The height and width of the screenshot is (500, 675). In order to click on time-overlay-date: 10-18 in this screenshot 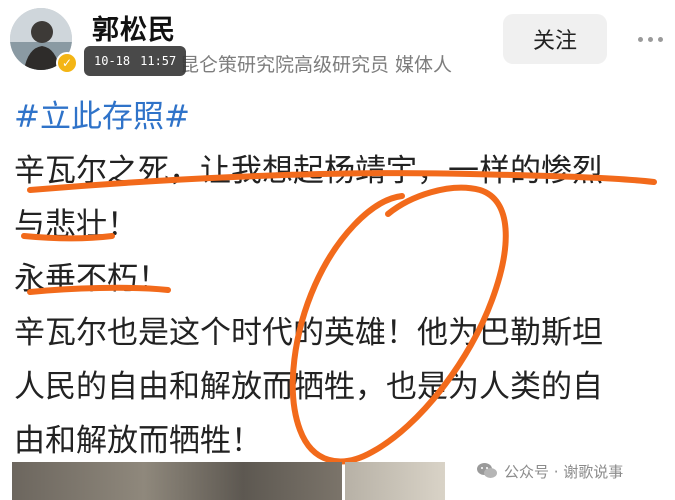, I will do `click(112, 61)`.